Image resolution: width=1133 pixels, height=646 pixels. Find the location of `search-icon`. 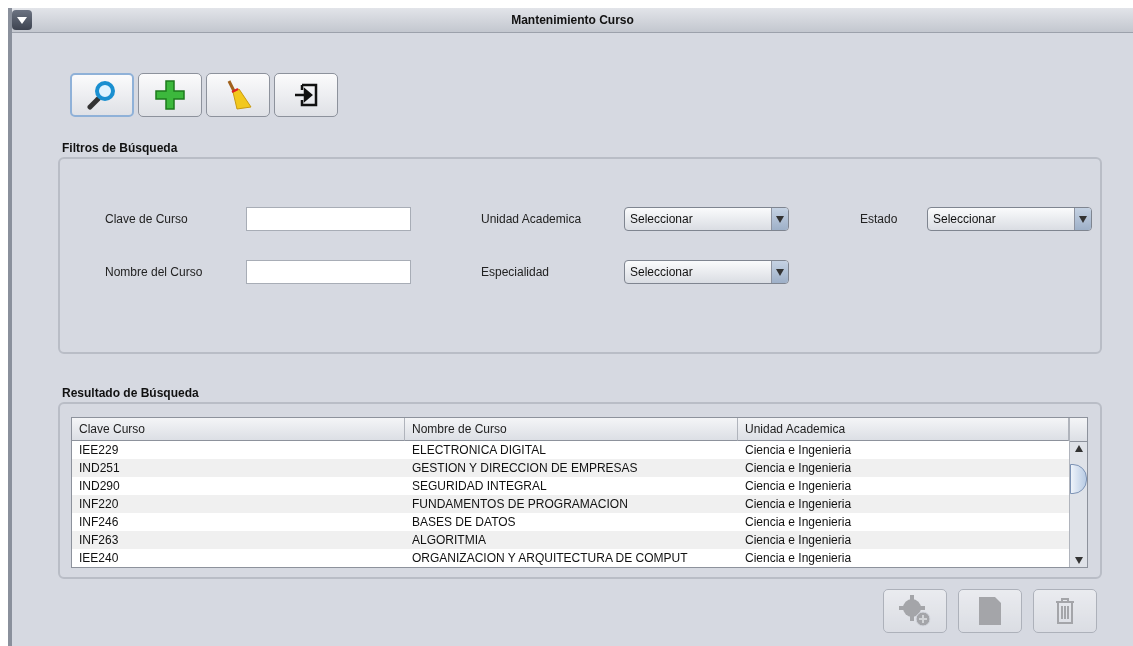

search-icon is located at coordinates (102, 95).